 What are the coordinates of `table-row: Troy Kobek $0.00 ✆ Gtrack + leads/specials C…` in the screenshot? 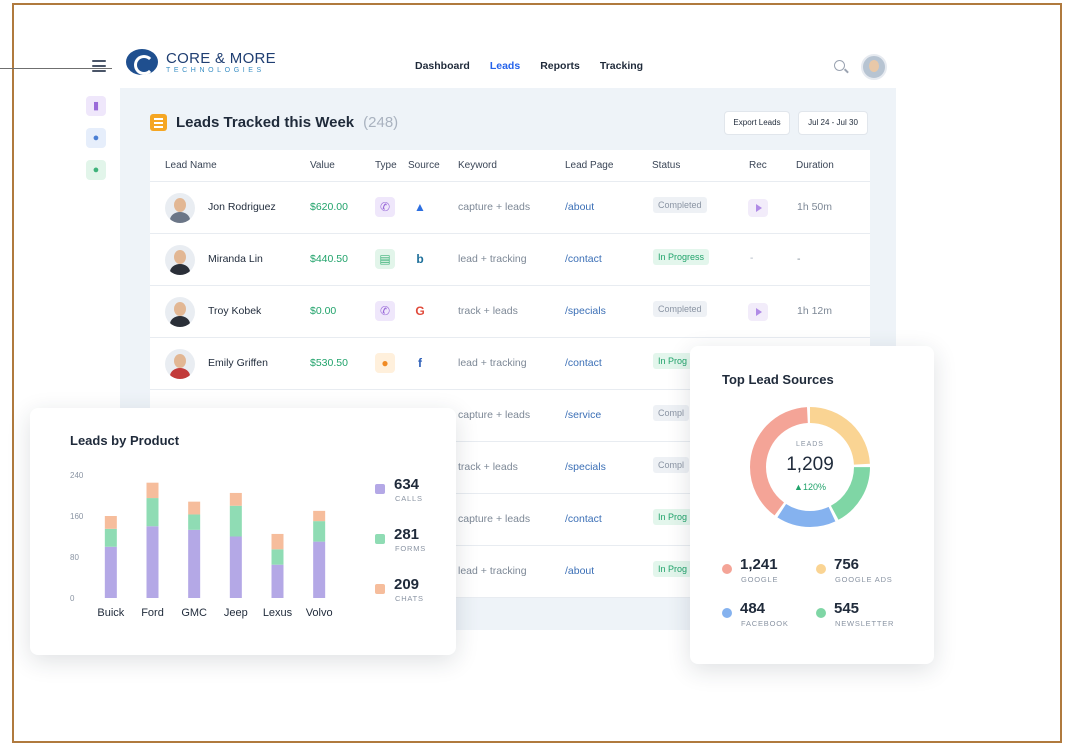 It's located at (510, 312).